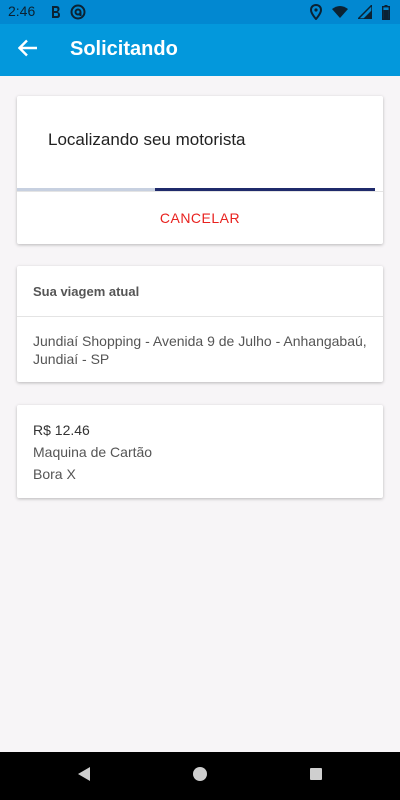 Image resolution: width=400 pixels, height=800 pixels. What do you see at coordinates (350, 12) in the screenshot?
I see `status-right-icons` at bounding box center [350, 12].